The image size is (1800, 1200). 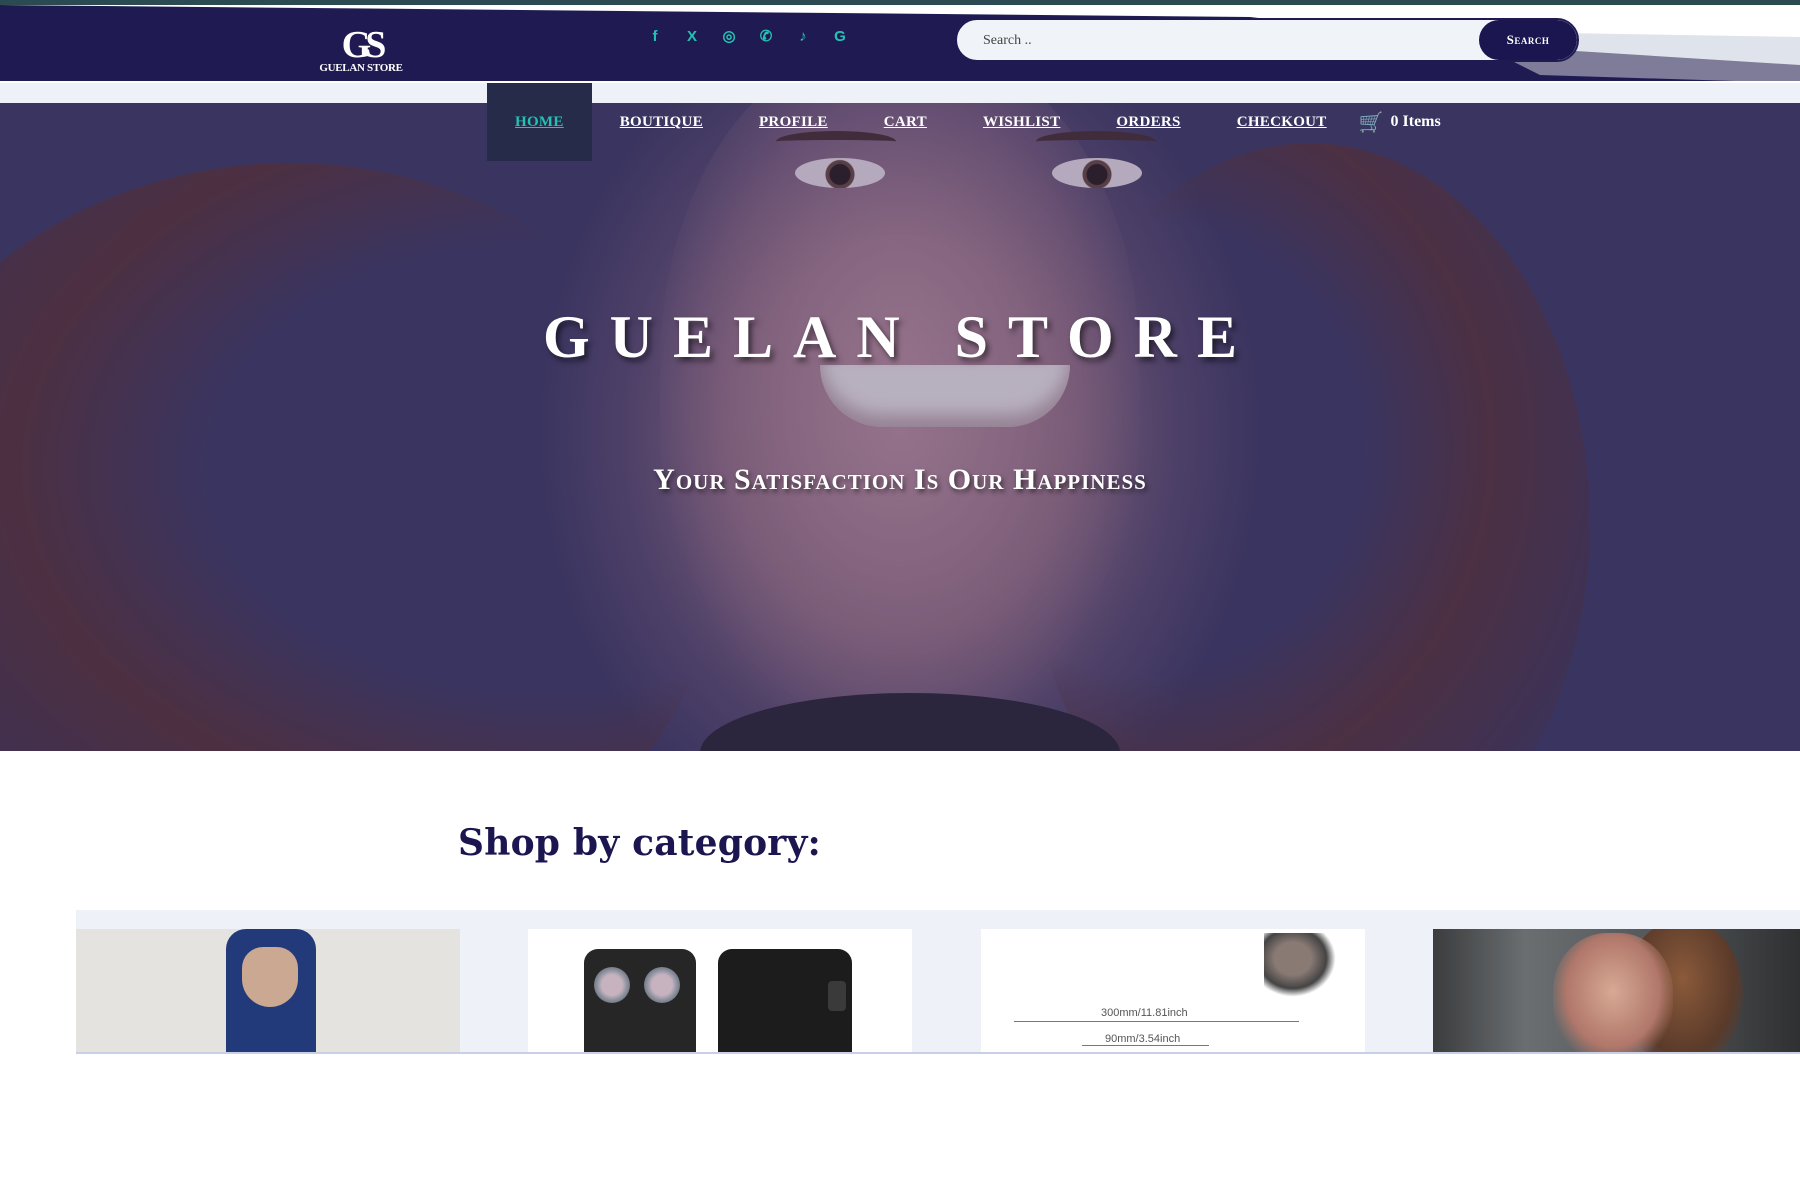 I want to click on google-icon: G, so click(x=840, y=36).